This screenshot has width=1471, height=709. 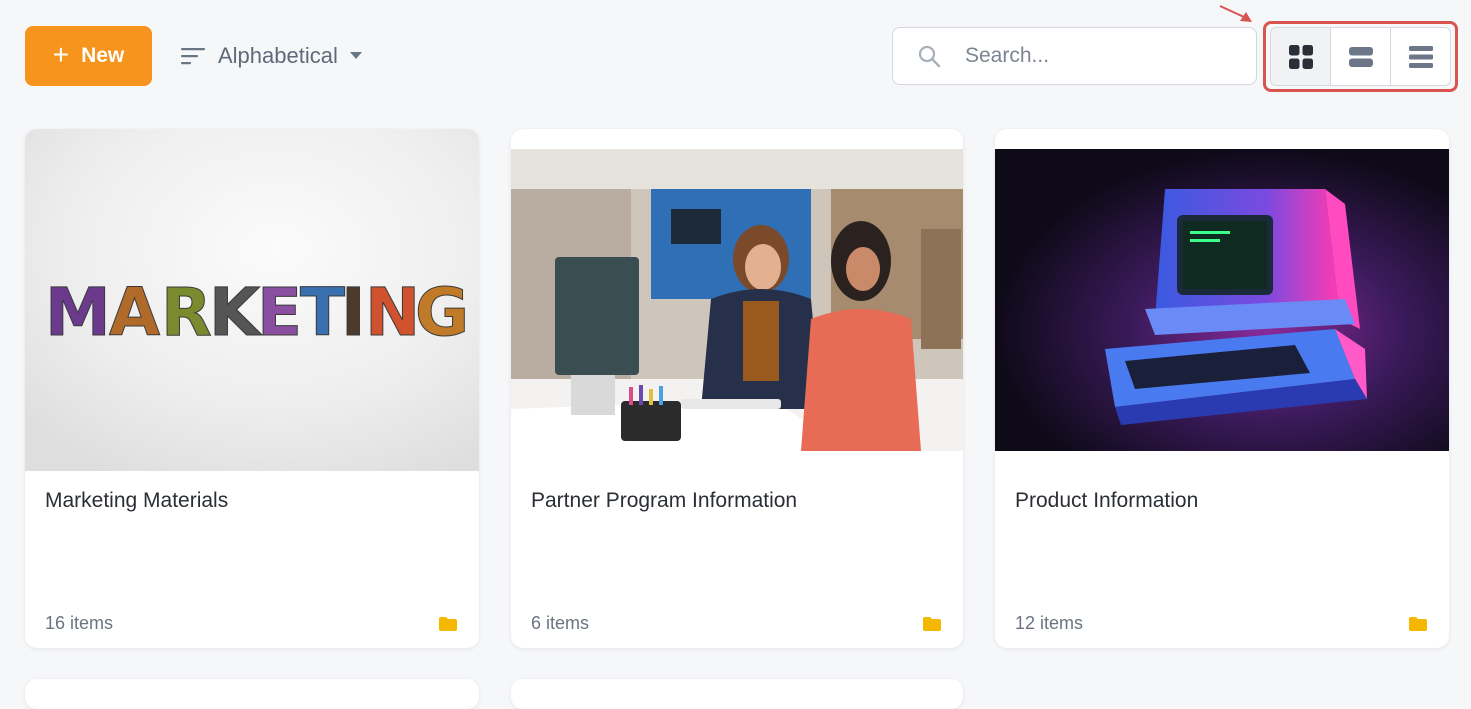 I want to click on sort-icon, so click(x=193, y=56).